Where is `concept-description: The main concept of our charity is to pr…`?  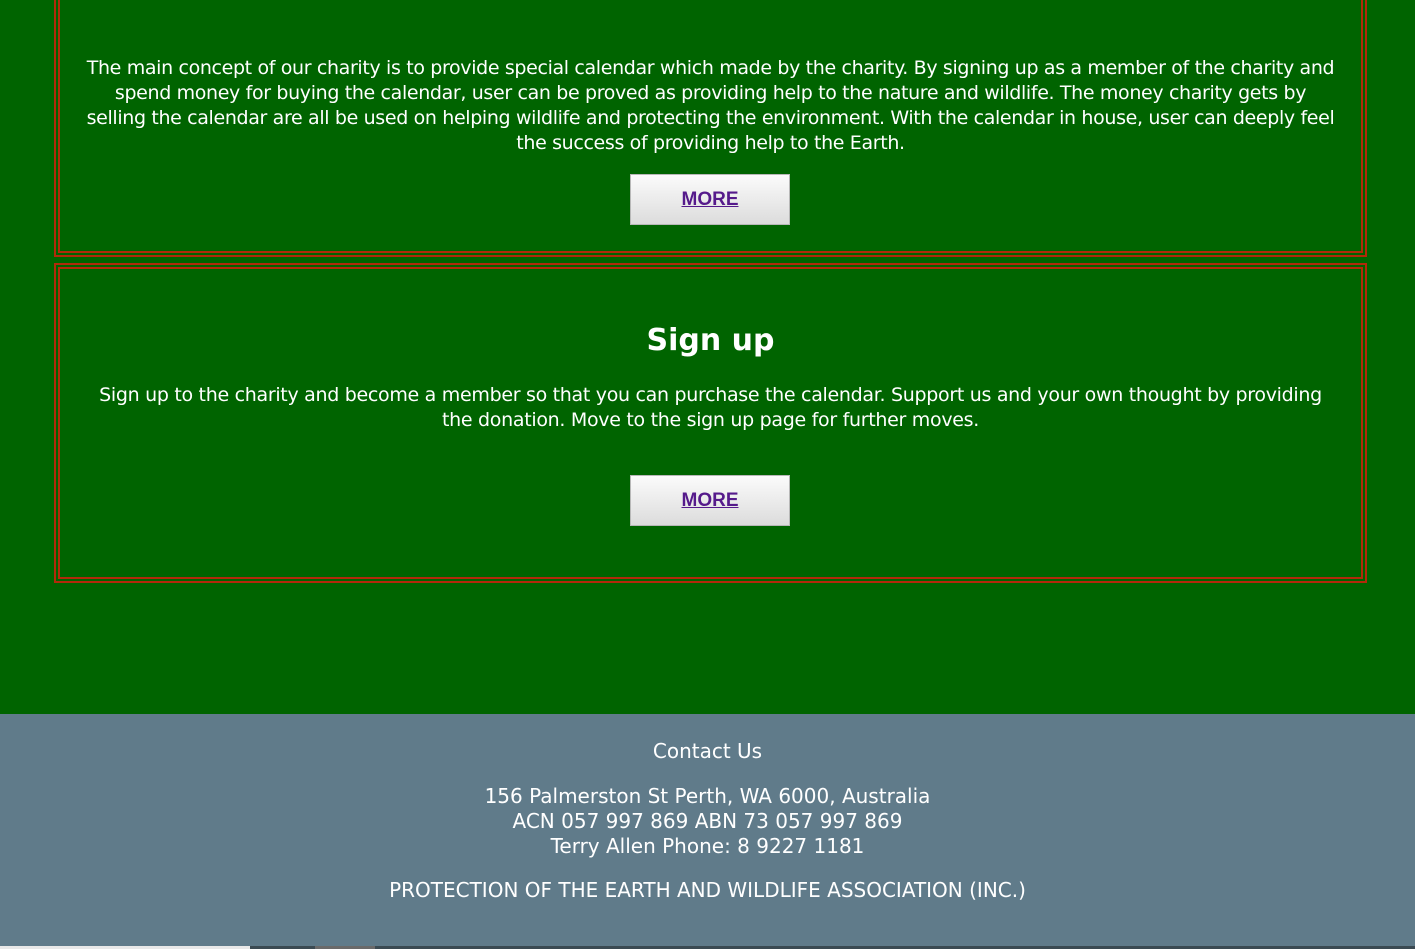
concept-description: The main concept of our charity is to pr… is located at coordinates (710, 105).